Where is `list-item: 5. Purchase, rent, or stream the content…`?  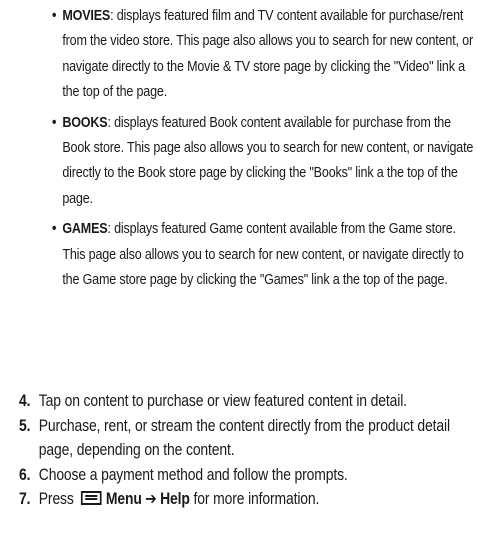
list-item: 5. Purchase, rent, or stream the content… is located at coordinates (248, 438).